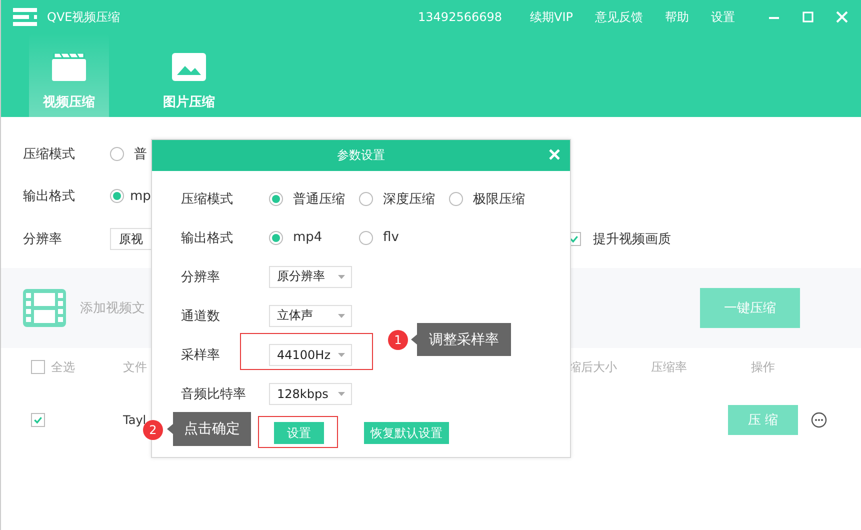  I want to click on field-label: 采样率, so click(201, 355).